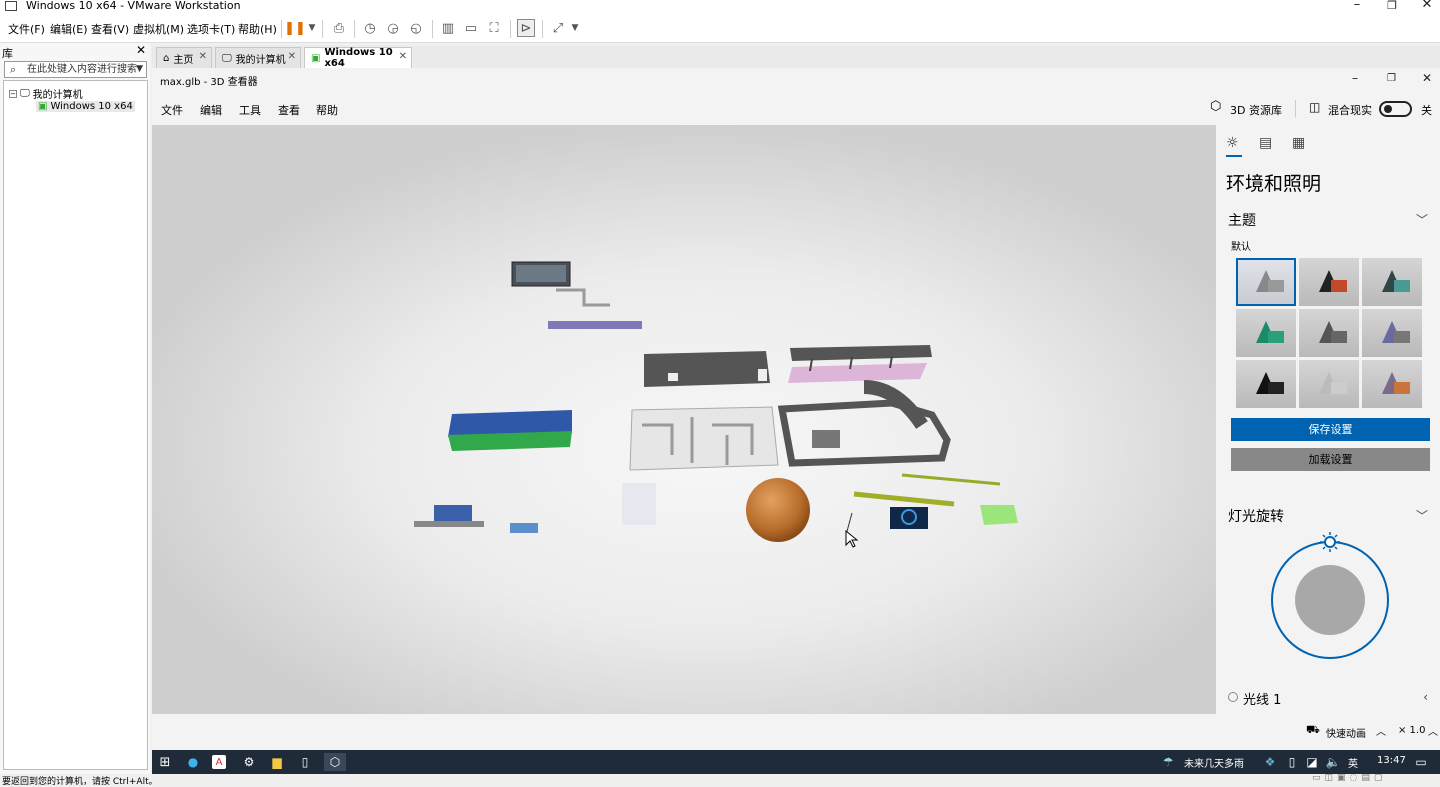 This screenshot has width=1440, height=787. What do you see at coordinates (1392, 6) in the screenshot?
I see `restore-icon: ❐` at bounding box center [1392, 6].